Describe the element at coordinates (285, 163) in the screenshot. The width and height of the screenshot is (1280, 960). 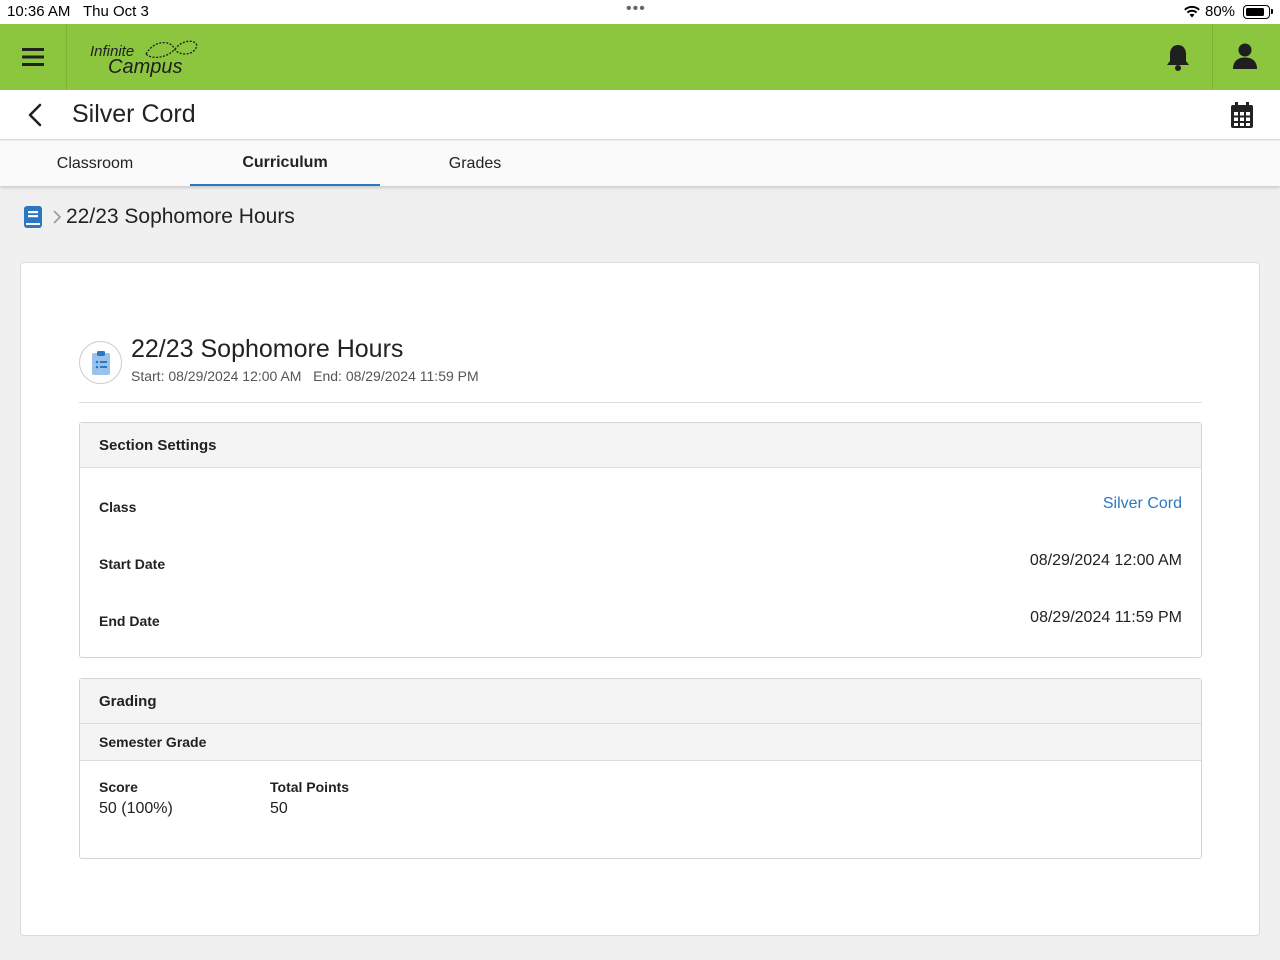
I see `tab-curriculum: Curriculum` at that location.